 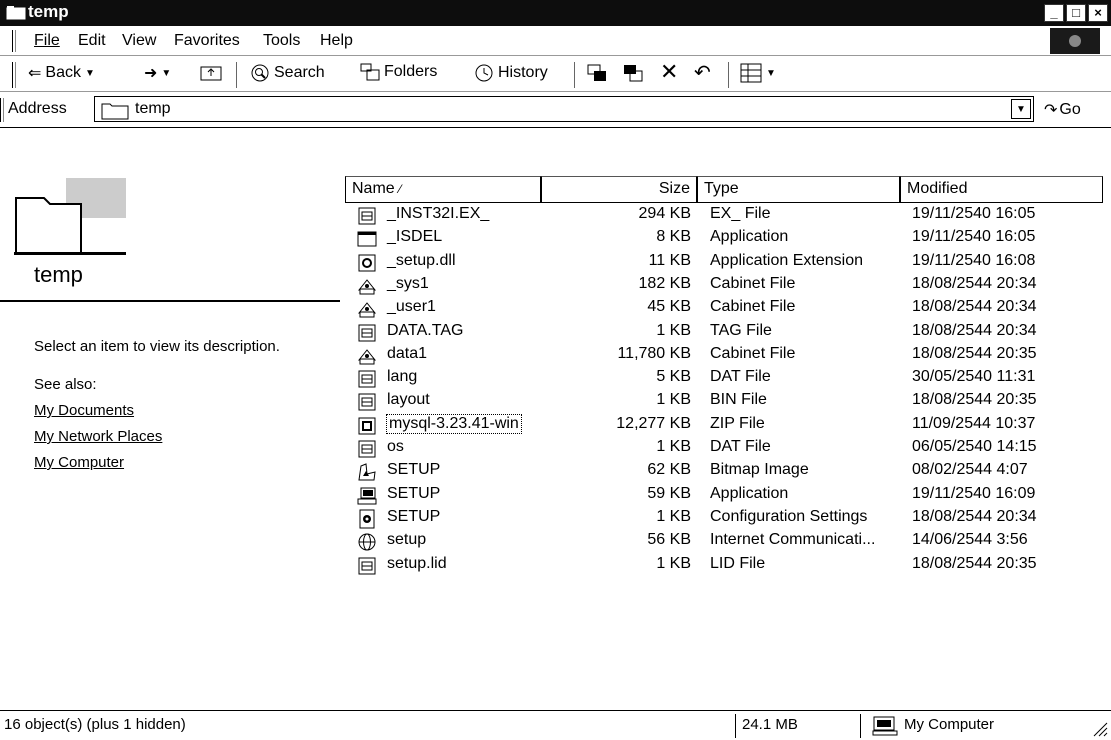 I want to click on cabinet-icon, so click(x=367, y=287).